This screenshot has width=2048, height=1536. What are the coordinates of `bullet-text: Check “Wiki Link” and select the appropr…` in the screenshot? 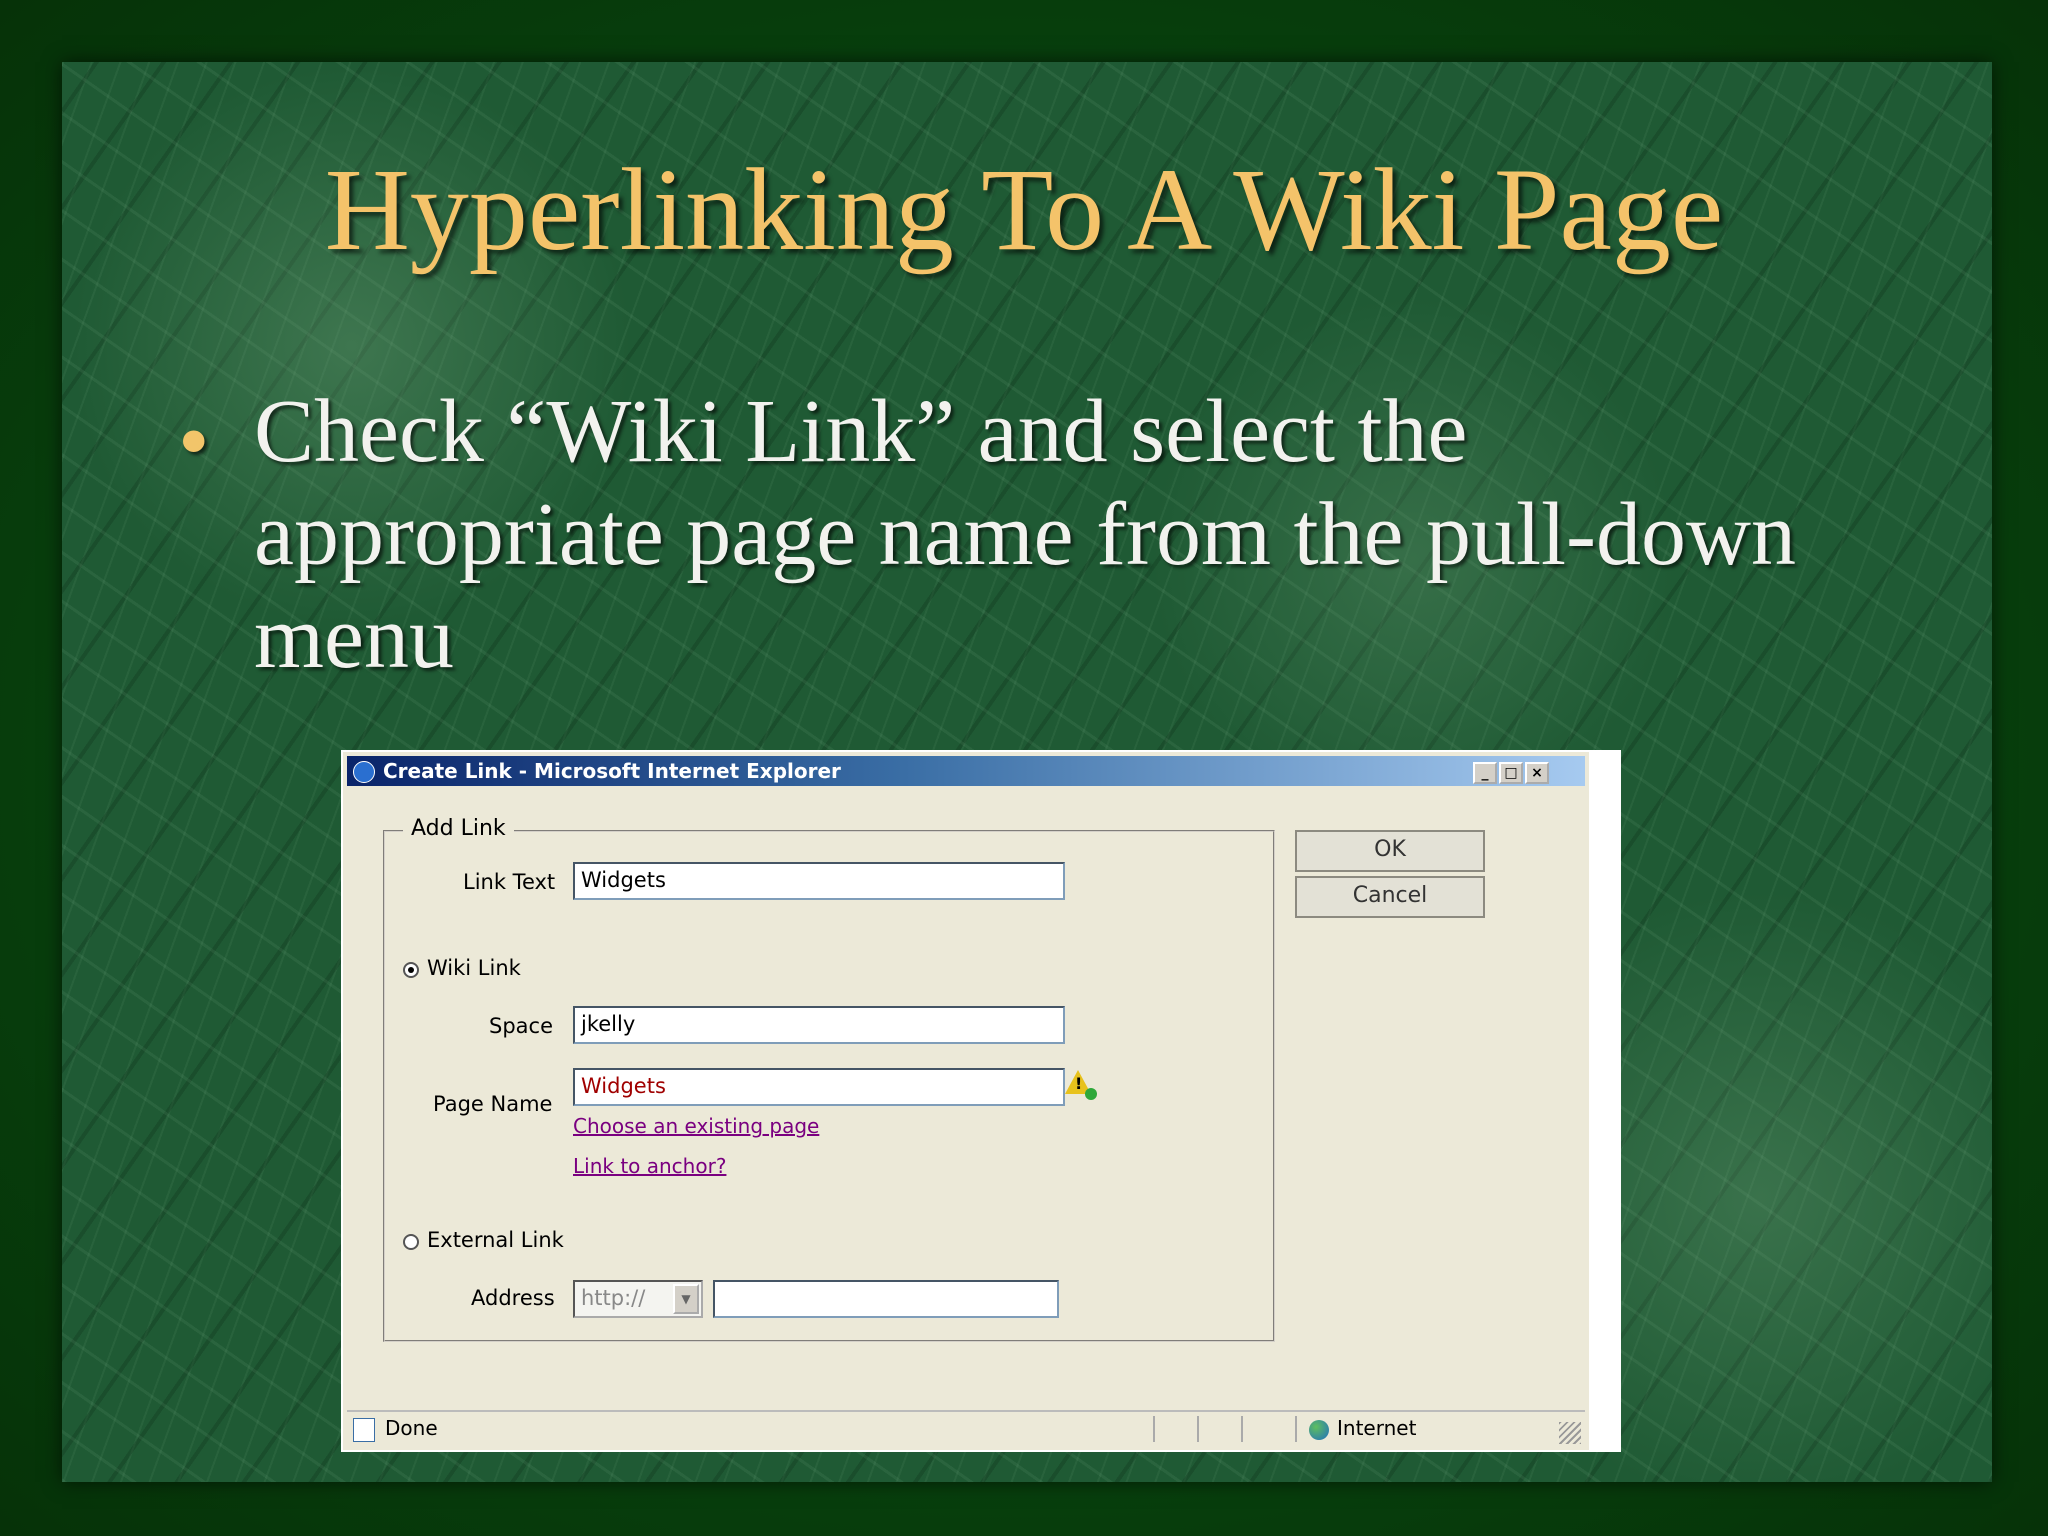 It's located at (1025, 534).